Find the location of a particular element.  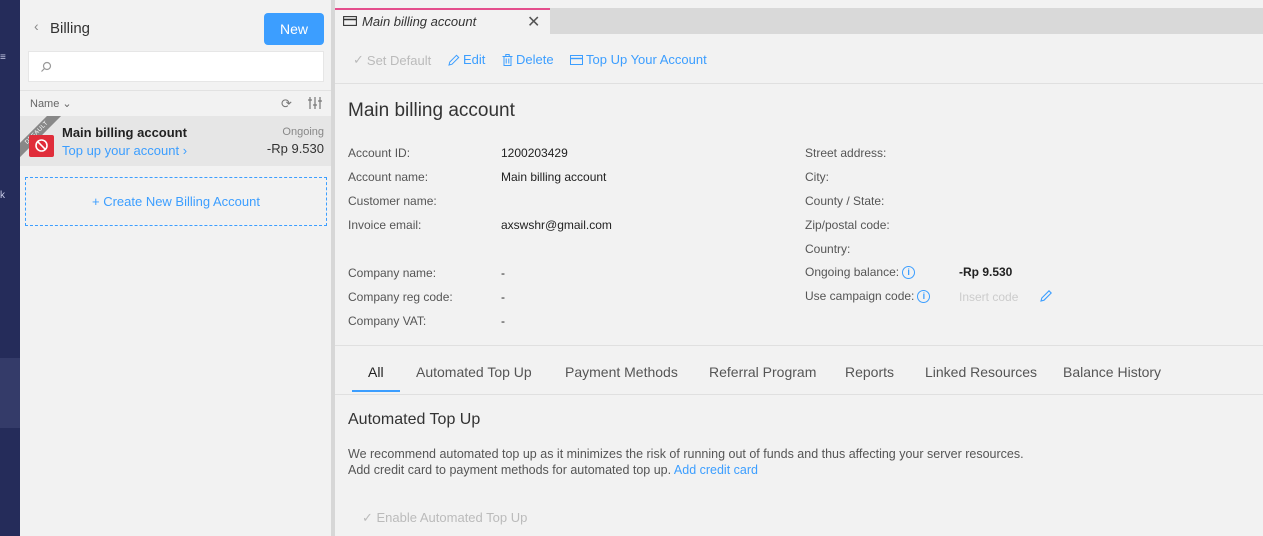

tab-reports: Reports is located at coordinates (869, 372).